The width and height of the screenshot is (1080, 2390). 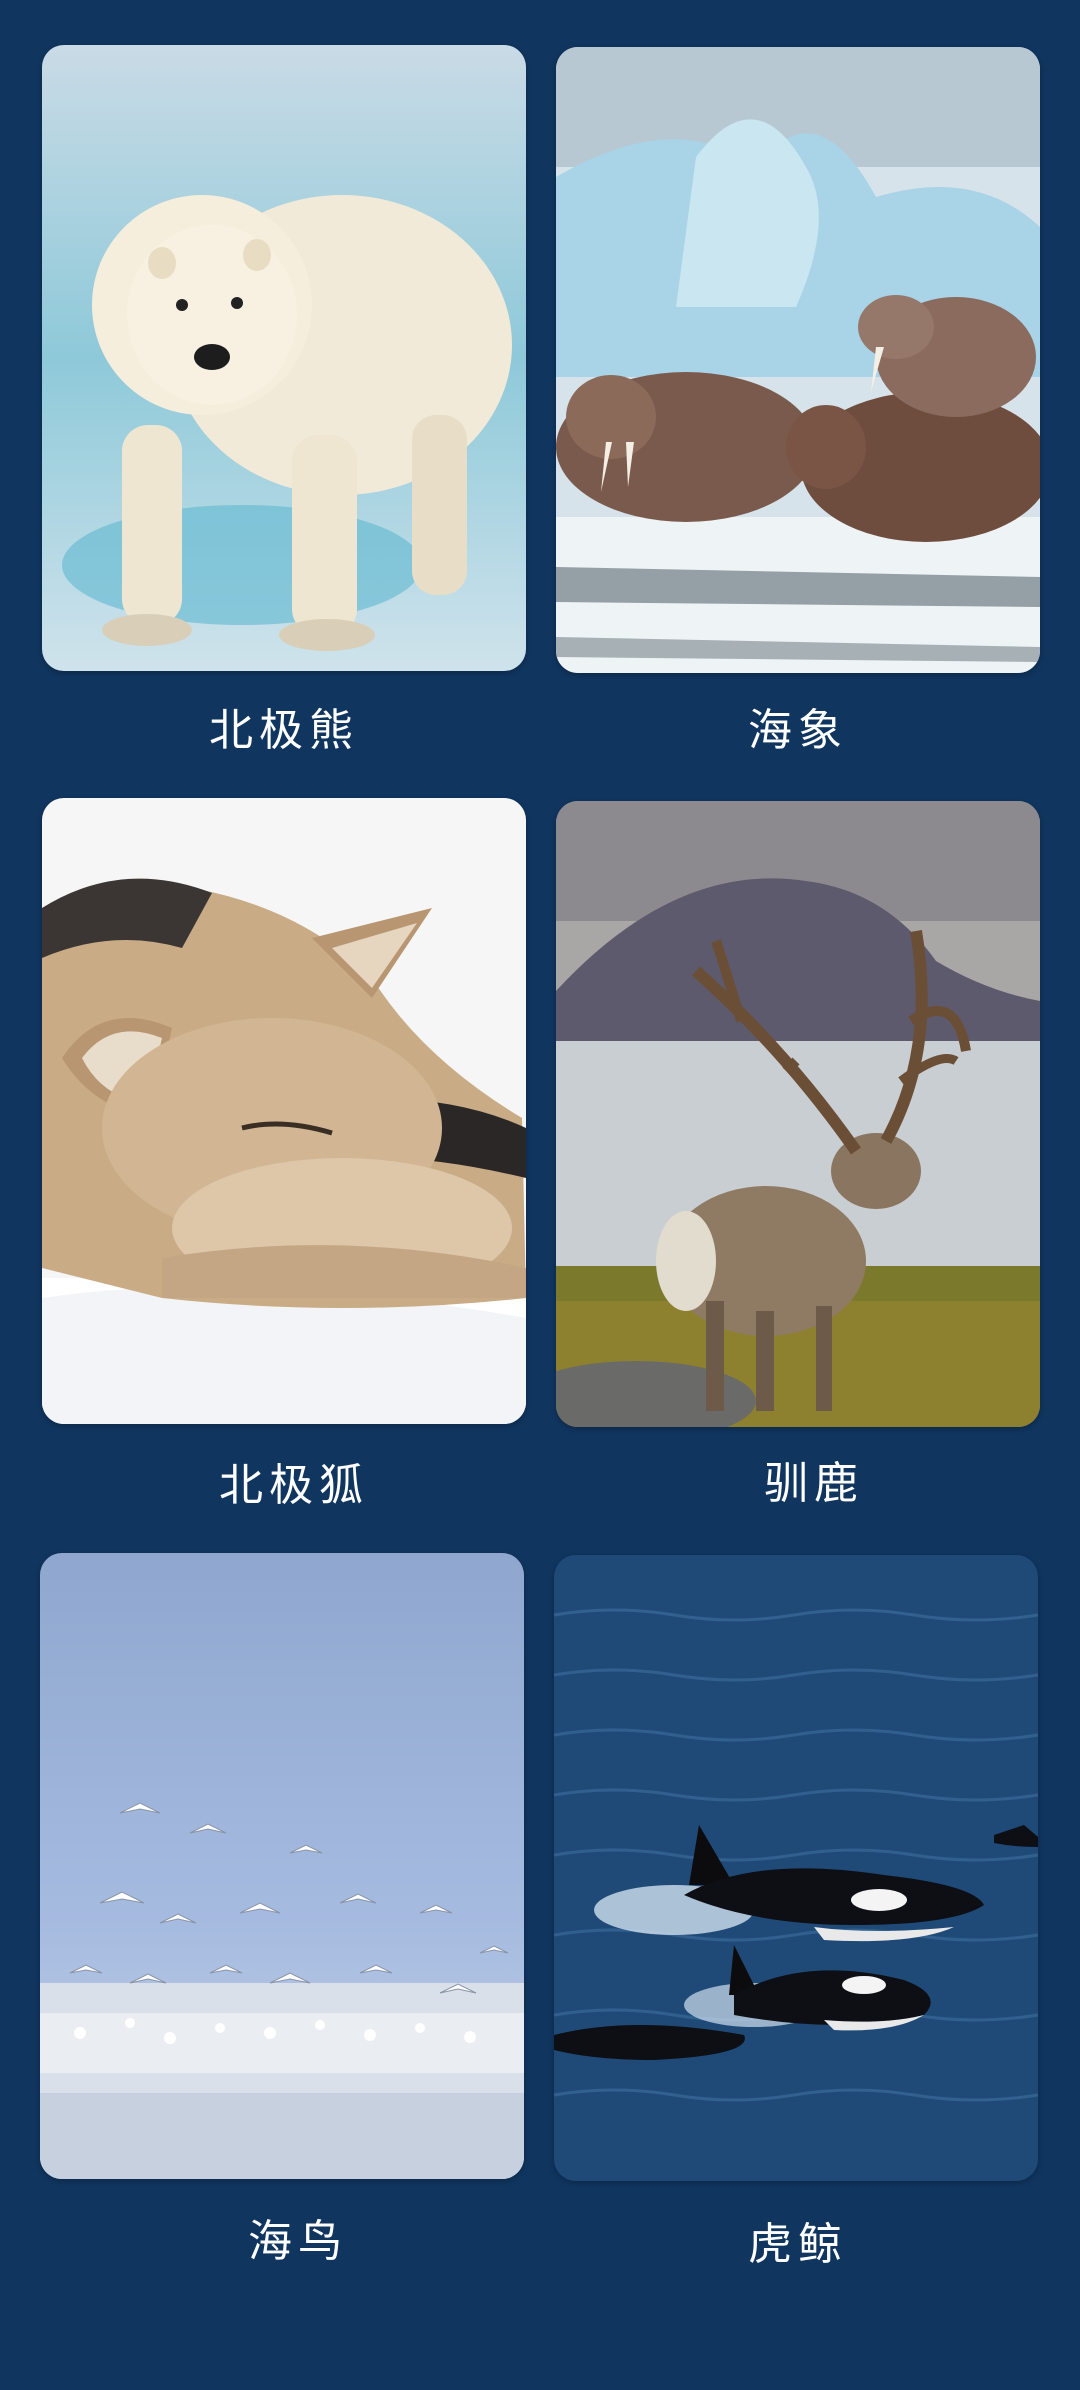 What do you see at coordinates (798, 730) in the screenshot?
I see `animal-label: 海象` at bounding box center [798, 730].